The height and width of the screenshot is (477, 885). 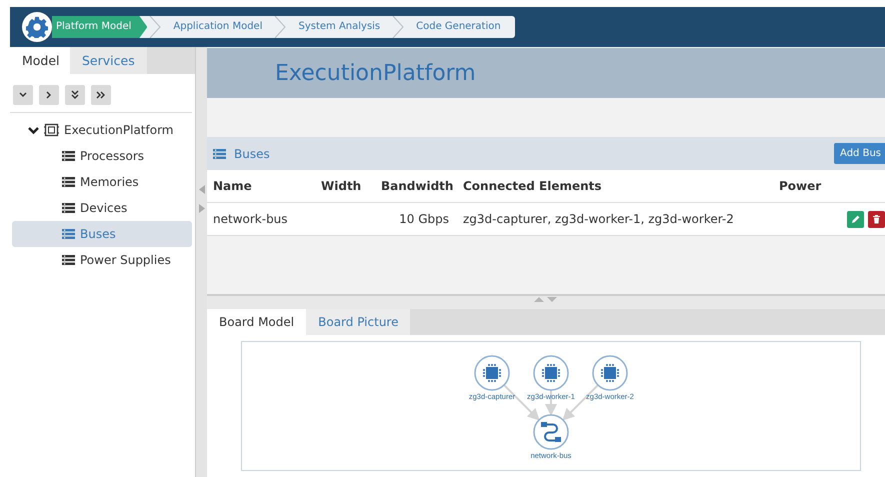 What do you see at coordinates (252, 153) in the screenshot?
I see `section-title: Buses` at bounding box center [252, 153].